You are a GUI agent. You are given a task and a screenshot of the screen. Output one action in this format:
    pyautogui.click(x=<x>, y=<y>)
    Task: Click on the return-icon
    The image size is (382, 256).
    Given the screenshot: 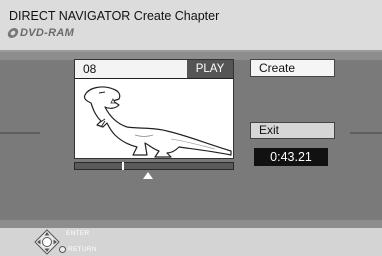 What is the action you would take?
    pyautogui.click(x=62, y=249)
    